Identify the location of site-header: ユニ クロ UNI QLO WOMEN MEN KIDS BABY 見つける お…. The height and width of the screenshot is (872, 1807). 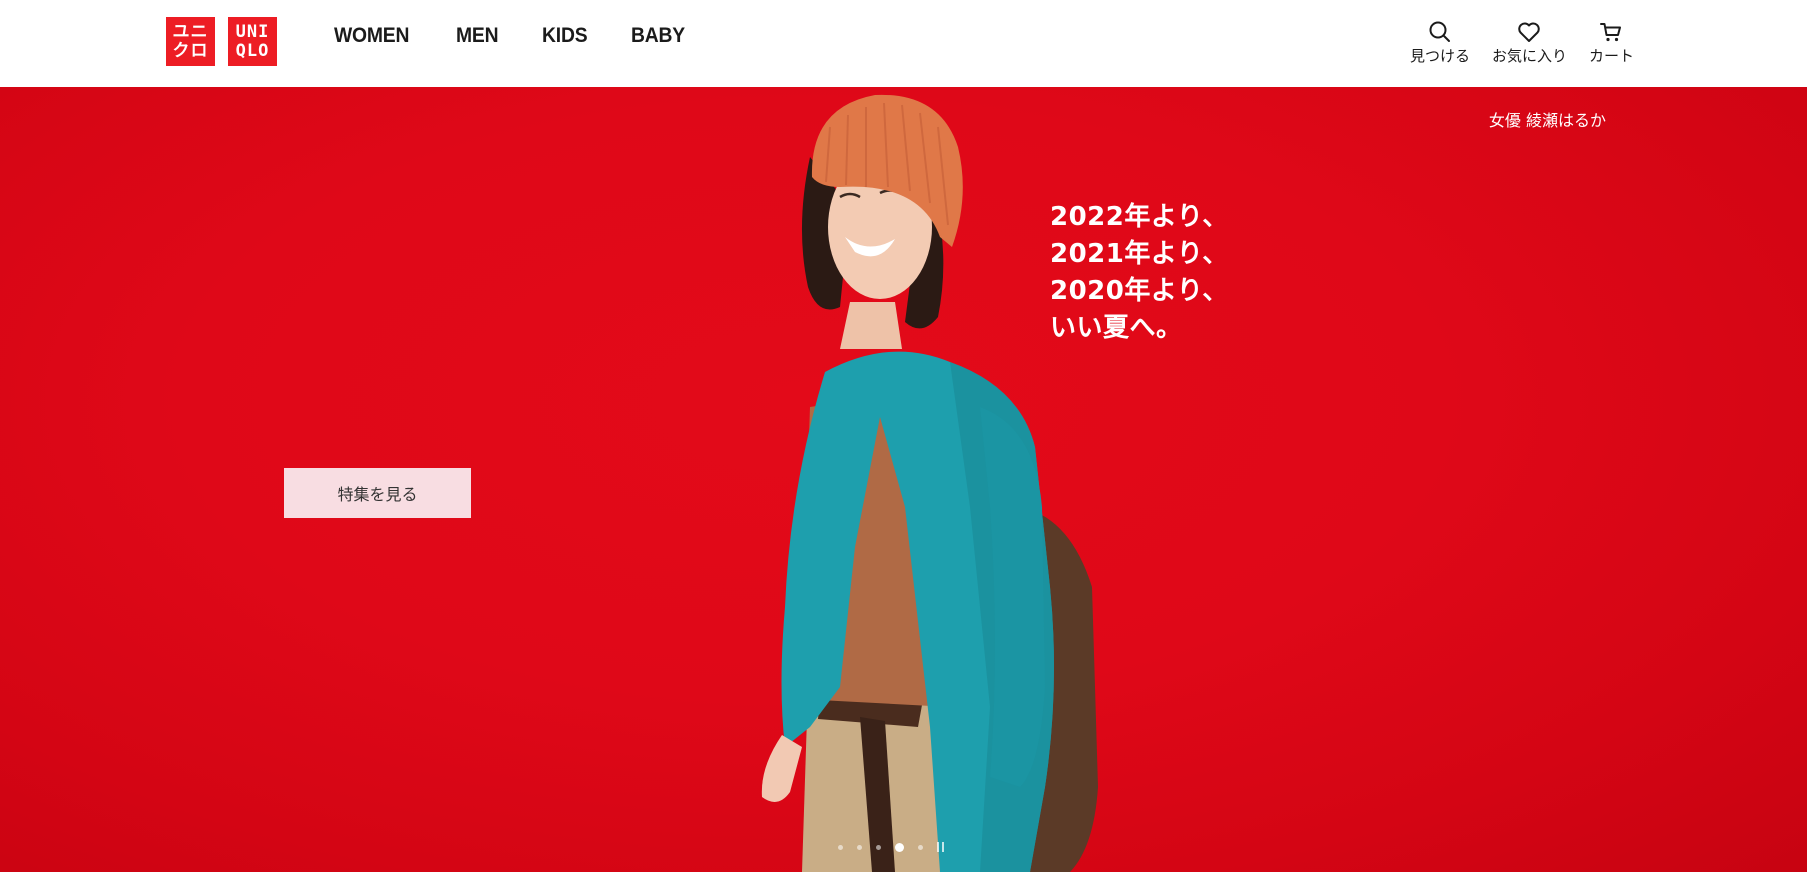
(903, 43).